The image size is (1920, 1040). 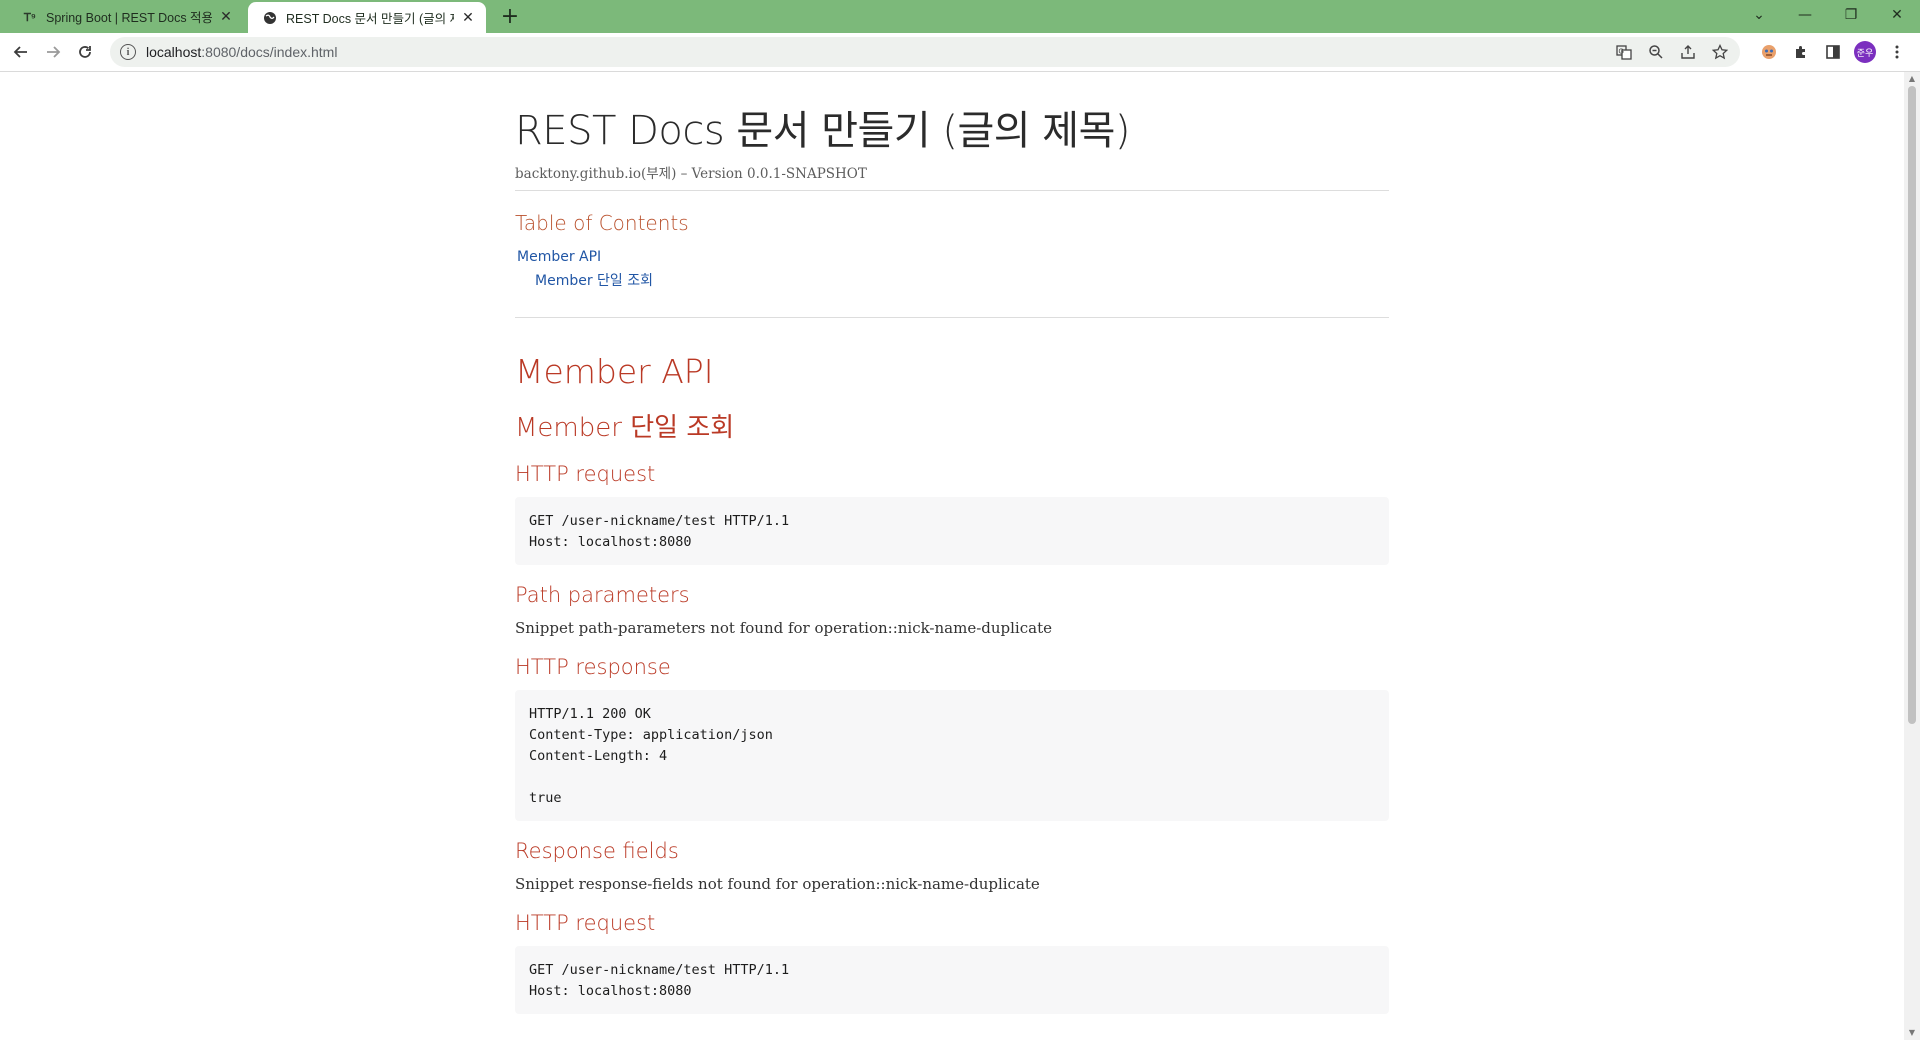 I want to click on tab-spring-boot: ꓔ⁹ Spring Boot | REST Docs 적용하 ✕, so click(x=126, y=16).